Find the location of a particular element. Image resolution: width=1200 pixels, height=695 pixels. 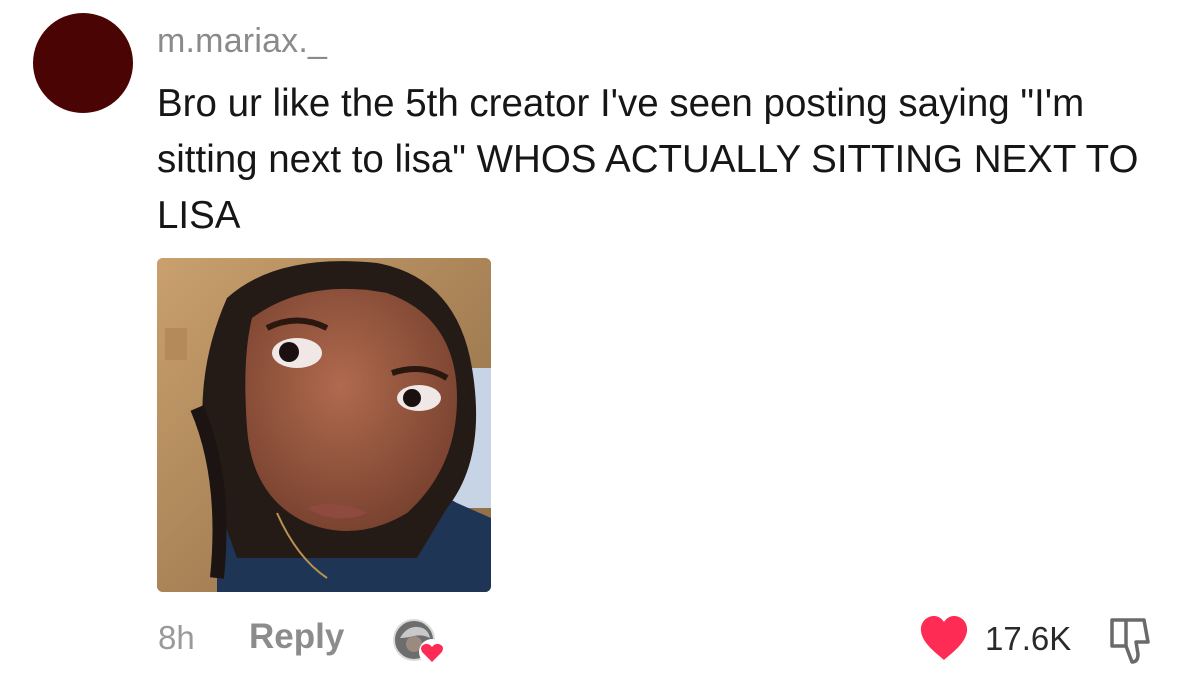

avatar is located at coordinates (83, 63).